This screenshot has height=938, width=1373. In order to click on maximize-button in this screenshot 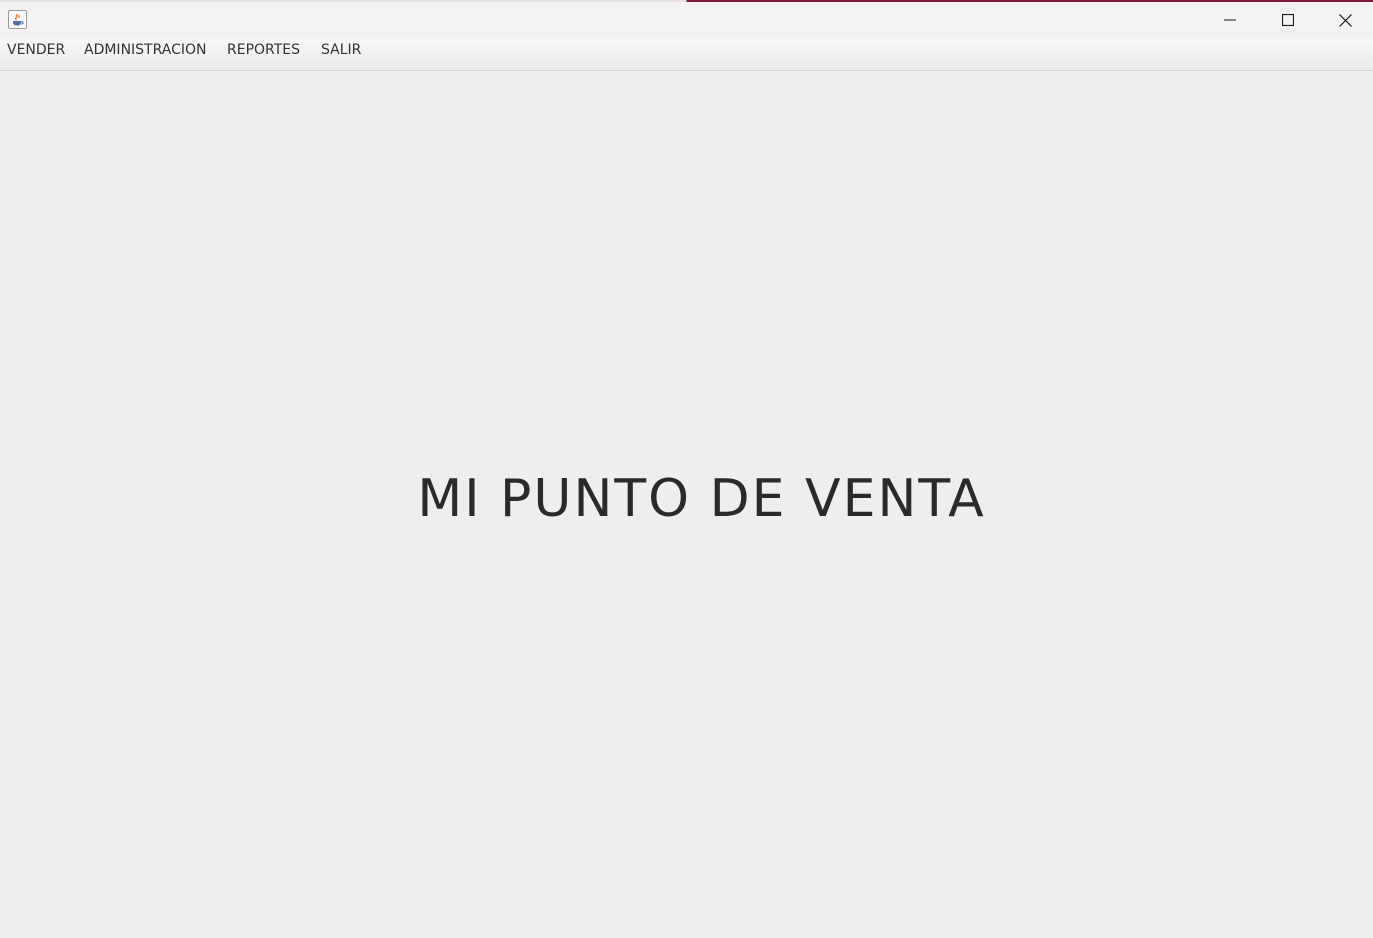, I will do `click(1288, 20)`.